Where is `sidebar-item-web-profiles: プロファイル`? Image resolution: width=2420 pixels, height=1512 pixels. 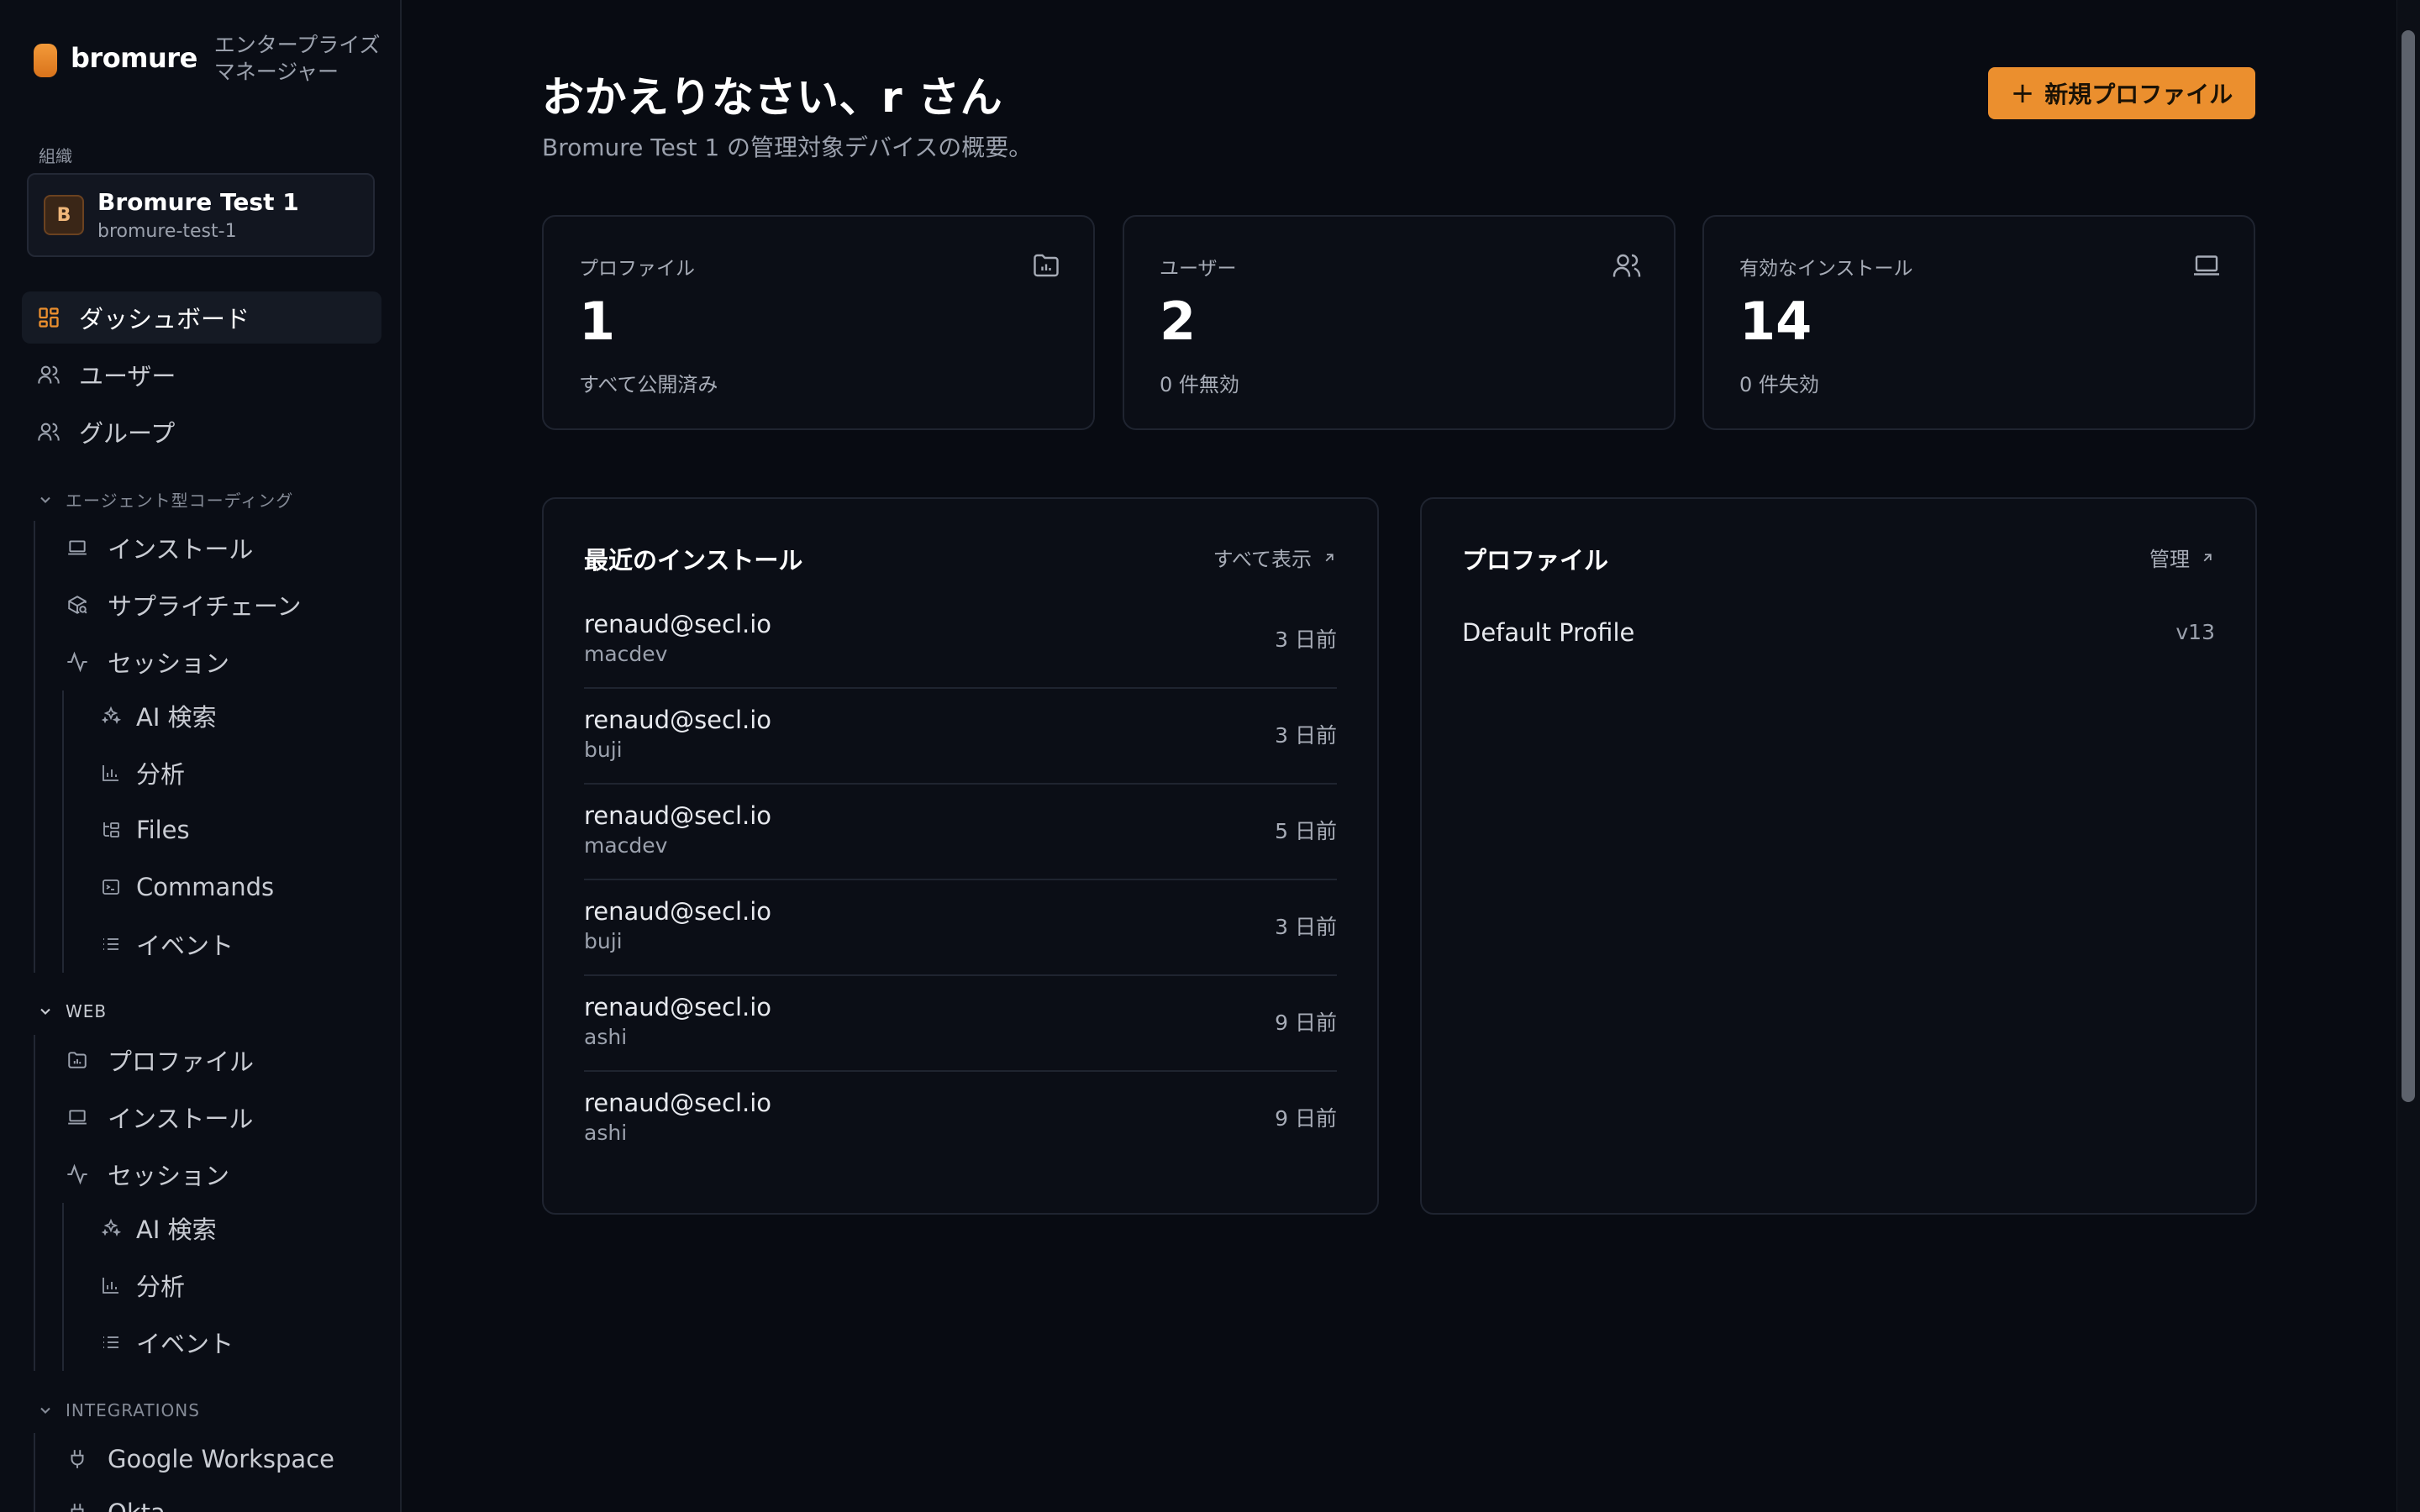 sidebar-item-web-profiles: プロファイル is located at coordinates (221, 1060).